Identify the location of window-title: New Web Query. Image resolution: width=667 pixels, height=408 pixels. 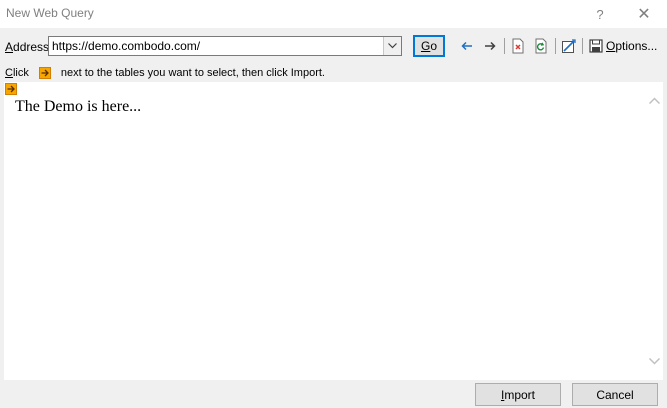
(50, 13).